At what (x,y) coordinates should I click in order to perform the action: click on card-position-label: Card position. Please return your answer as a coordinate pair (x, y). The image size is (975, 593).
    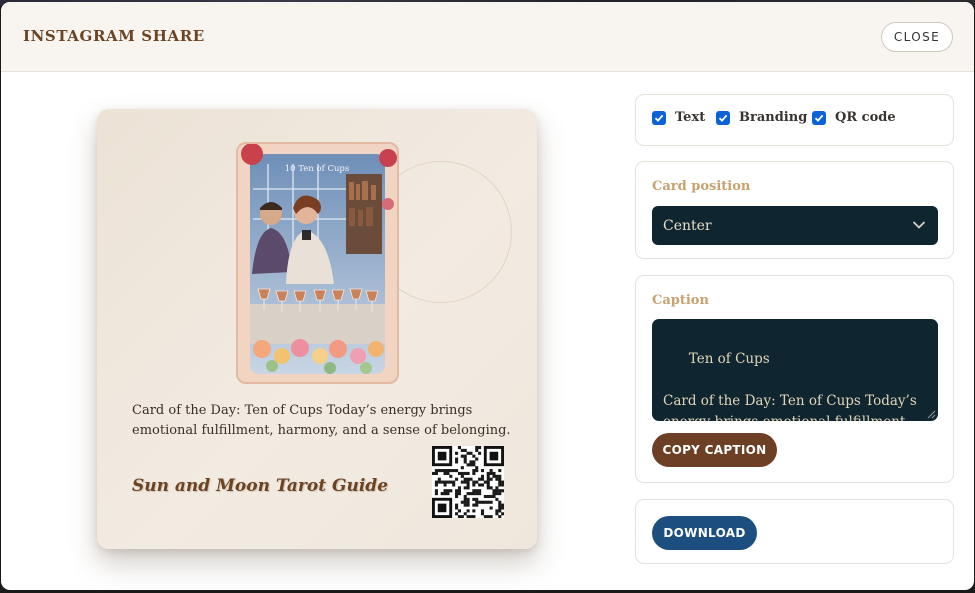
    Looking at the image, I should click on (701, 186).